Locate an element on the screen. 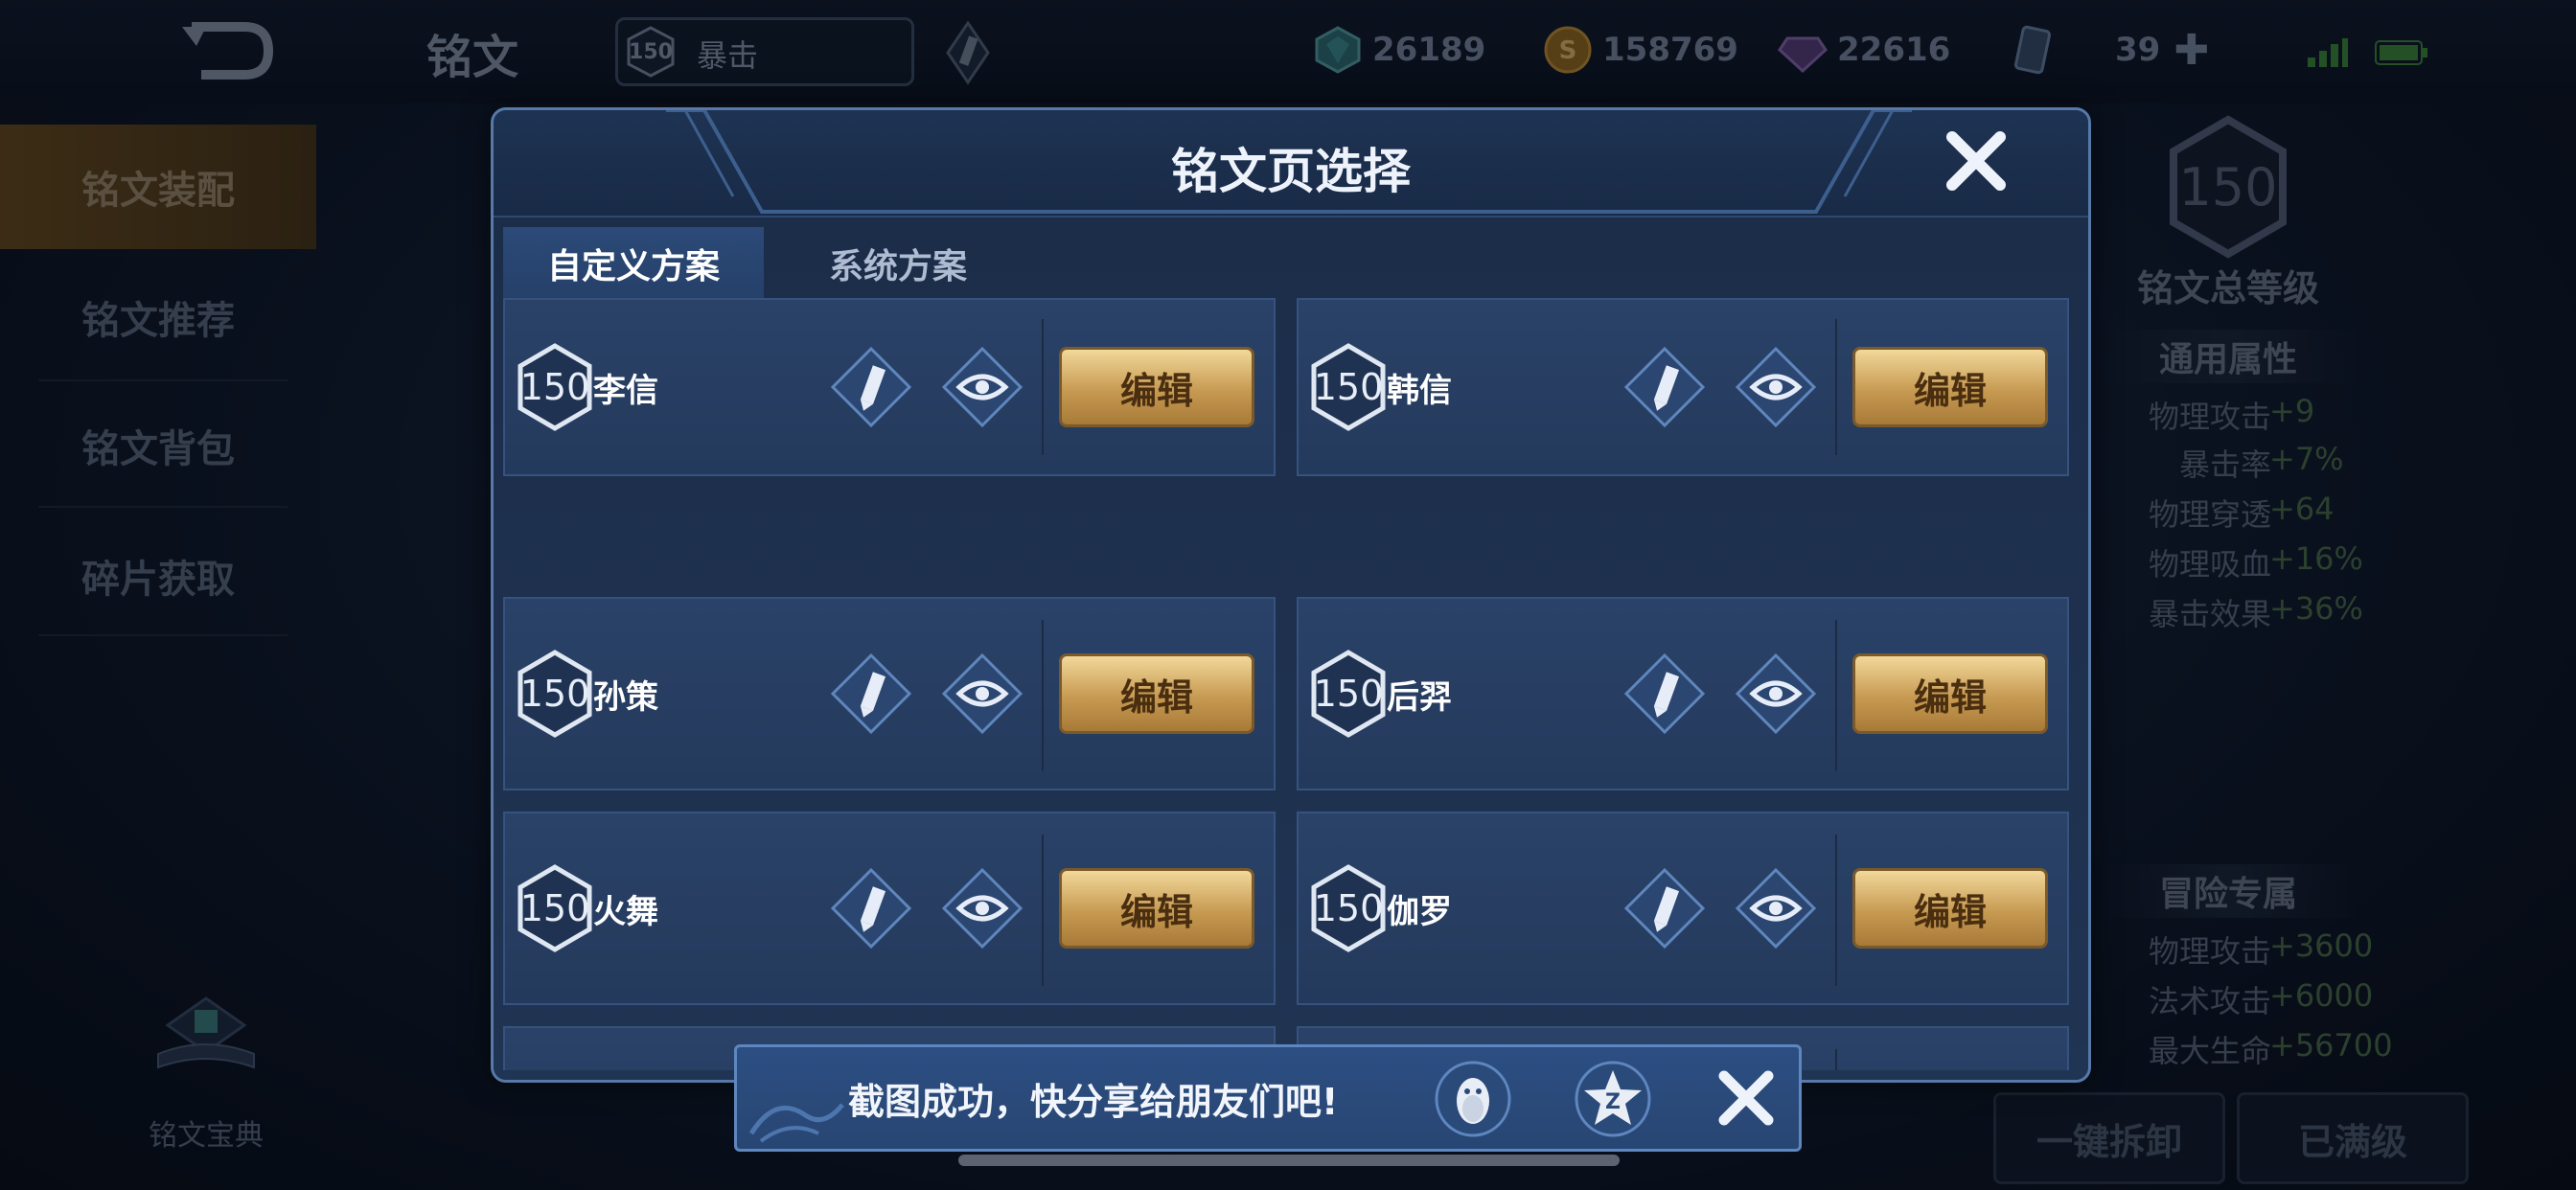 The image size is (2576, 1190). tab-custom-plans: 自定义方案 is located at coordinates (633, 265).